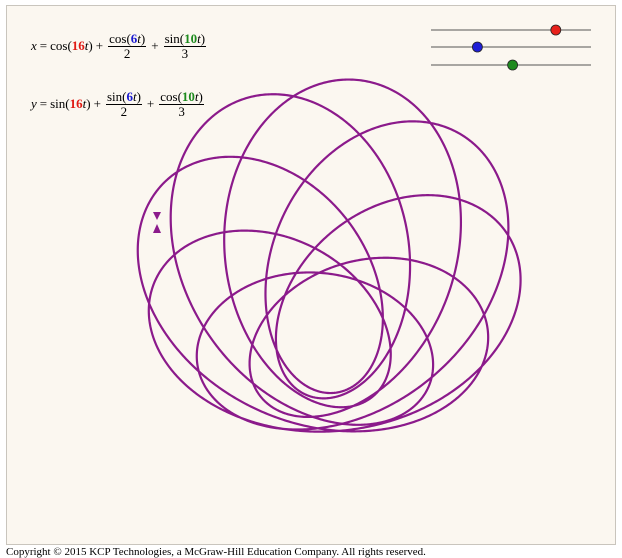  What do you see at coordinates (513, 65) in the screenshot?
I see `green-slider-handle` at bounding box center [513, 65].